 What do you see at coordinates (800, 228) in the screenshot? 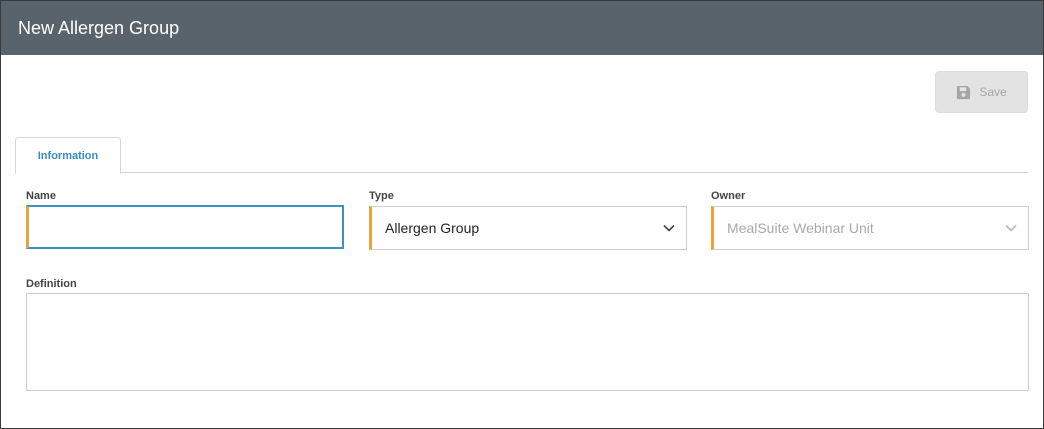
I see `owner-select-value: MealSuite Webinar Unit` at bounding box center [800, 228].